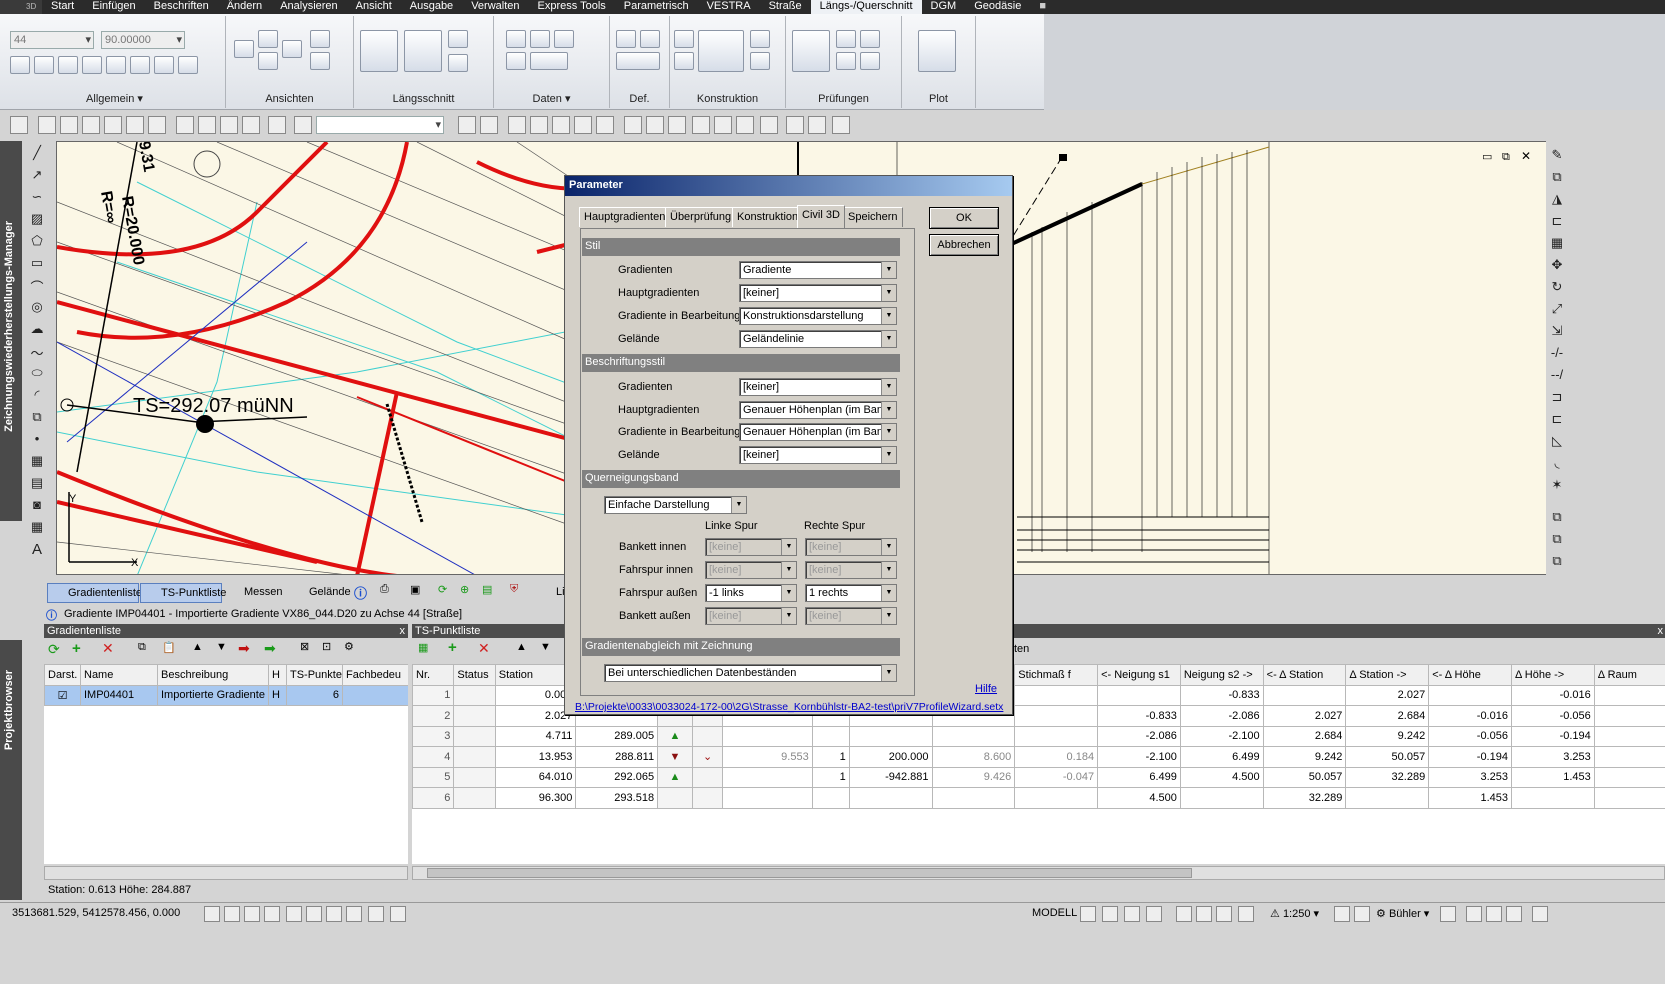 Image resolution: width=1665 pixels, height=984 pixels. What do you see at coordinates (244, 648) in the screenshot?
I see `import-icon: ➡` at bounding box center [244, 648].